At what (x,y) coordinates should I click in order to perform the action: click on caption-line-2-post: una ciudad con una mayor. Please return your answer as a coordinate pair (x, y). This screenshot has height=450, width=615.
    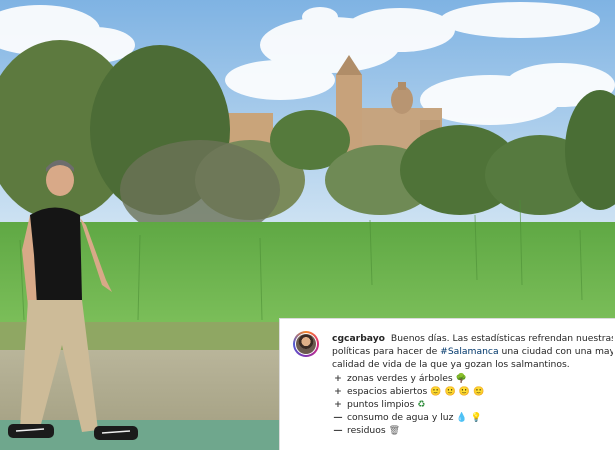
    Looking at the image, I should click on (557, 352).